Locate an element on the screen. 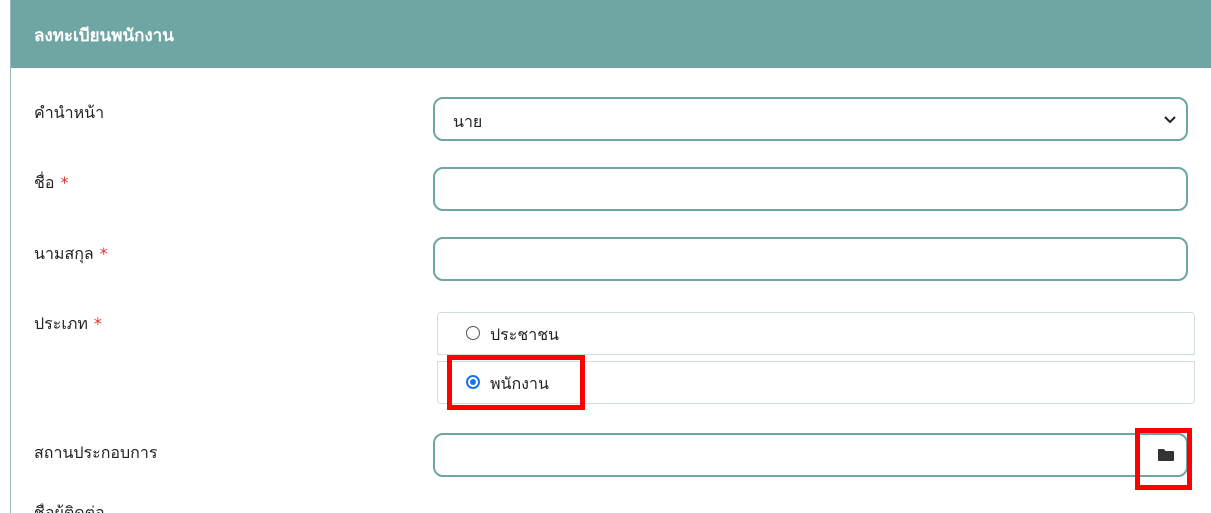  radio-option-citizen: ประชาชน is located at coordinates (816, 333).